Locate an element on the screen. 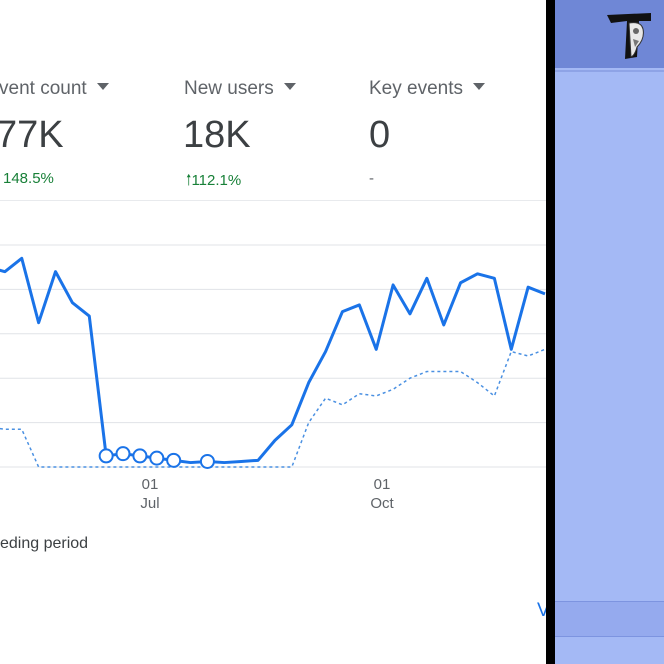 This screenshot has height=664, width=664. metric-change-key-events: - is located at coordinates (371, 178).